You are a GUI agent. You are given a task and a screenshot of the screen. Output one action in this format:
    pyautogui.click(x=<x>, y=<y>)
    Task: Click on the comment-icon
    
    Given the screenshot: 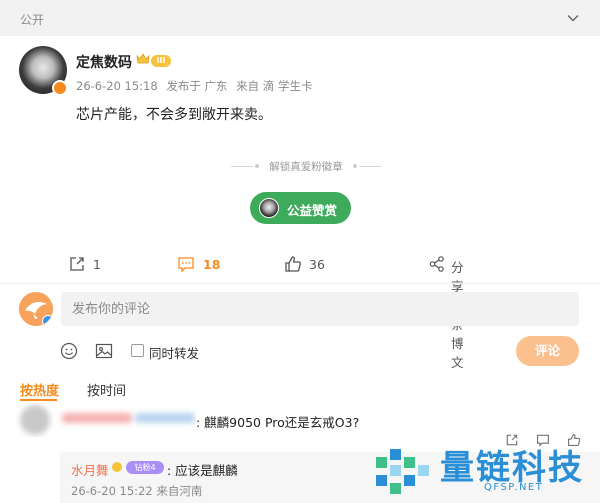 What is the action you would take?
    pyautogui.click(x=186, y=265)
    